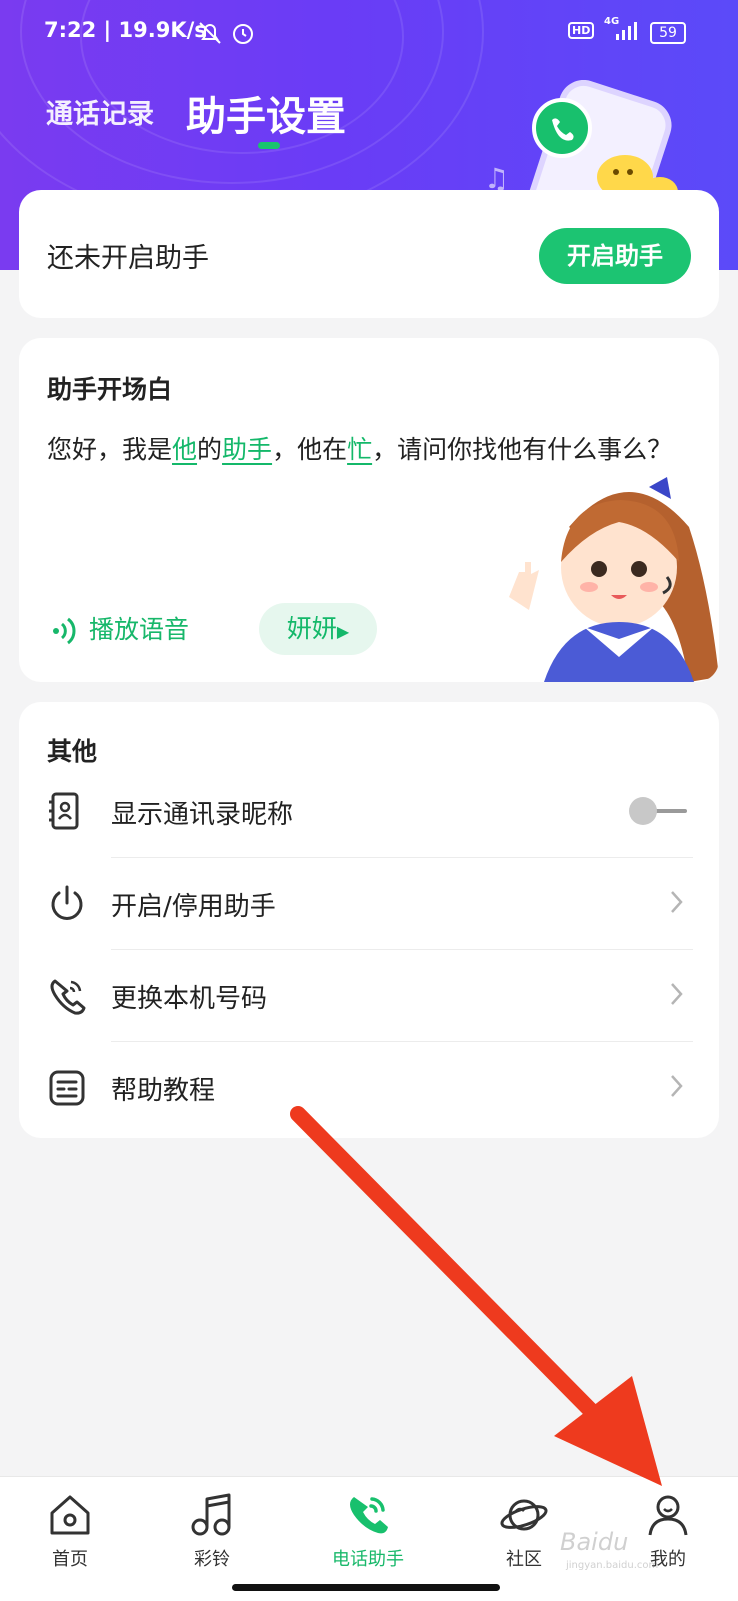 This screenshot has height=1601, width=738. Describe the element at coordinates (125, 30) in the screenshot. I see `status-time: 7:22 | 19.9K/s` at that location.